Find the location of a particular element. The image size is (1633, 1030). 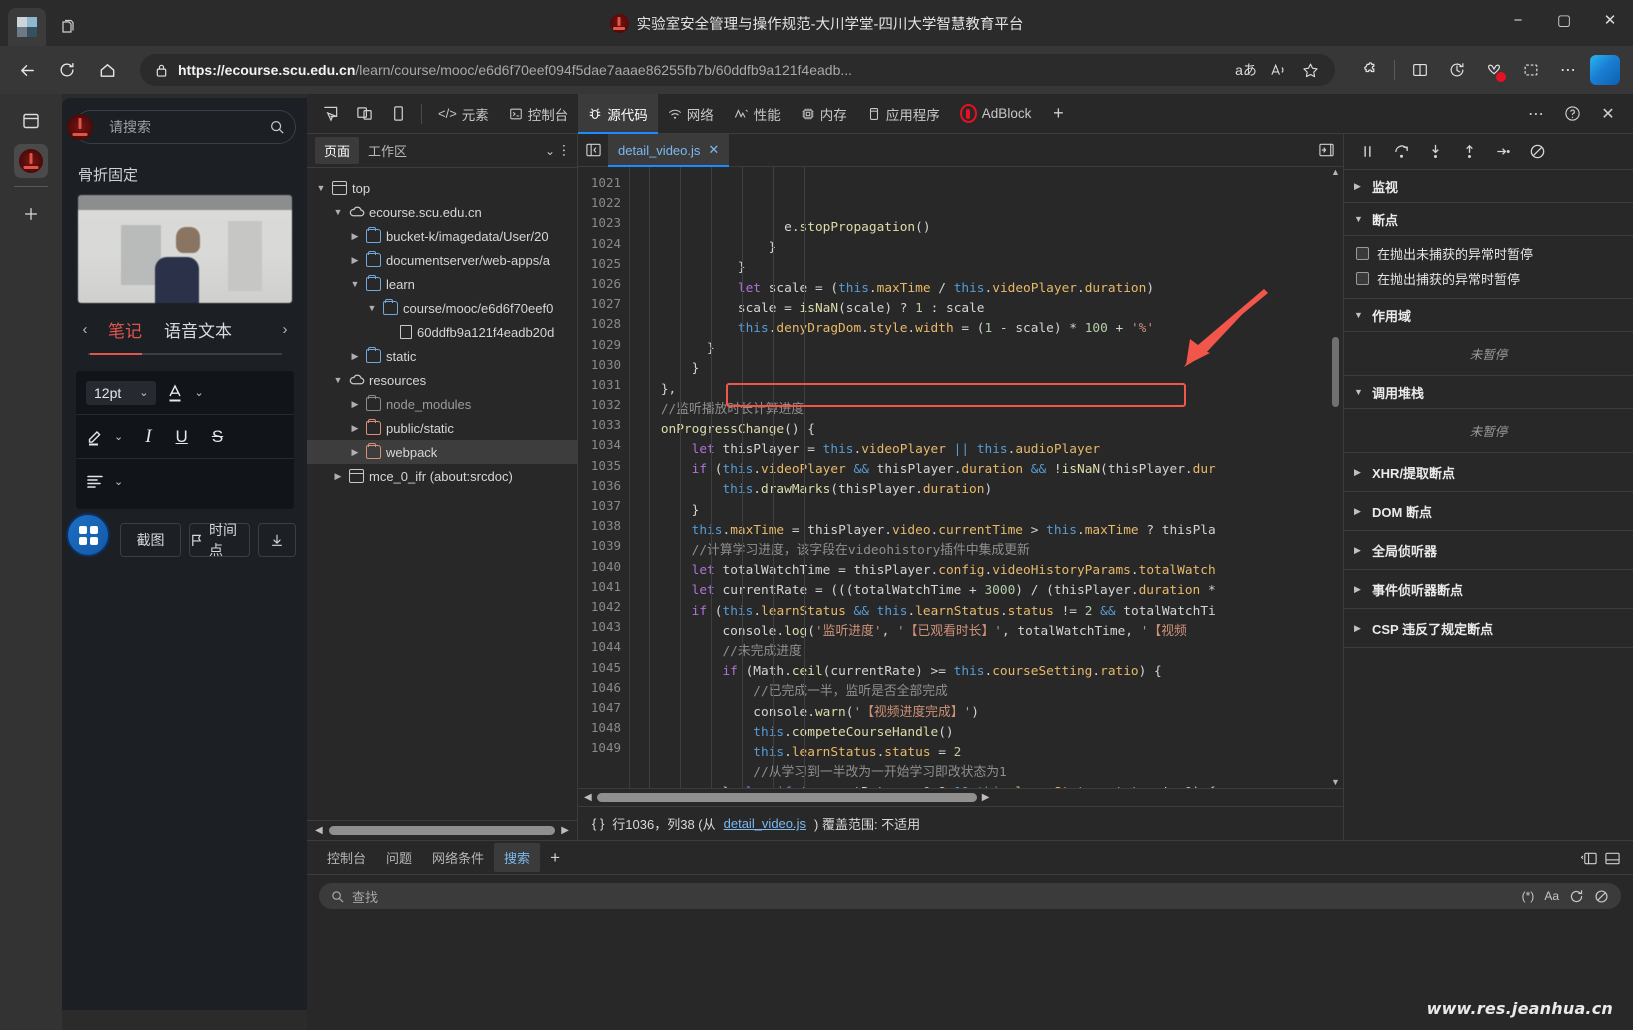

dock-bottom-icon is located at coordinates (1612, 858).